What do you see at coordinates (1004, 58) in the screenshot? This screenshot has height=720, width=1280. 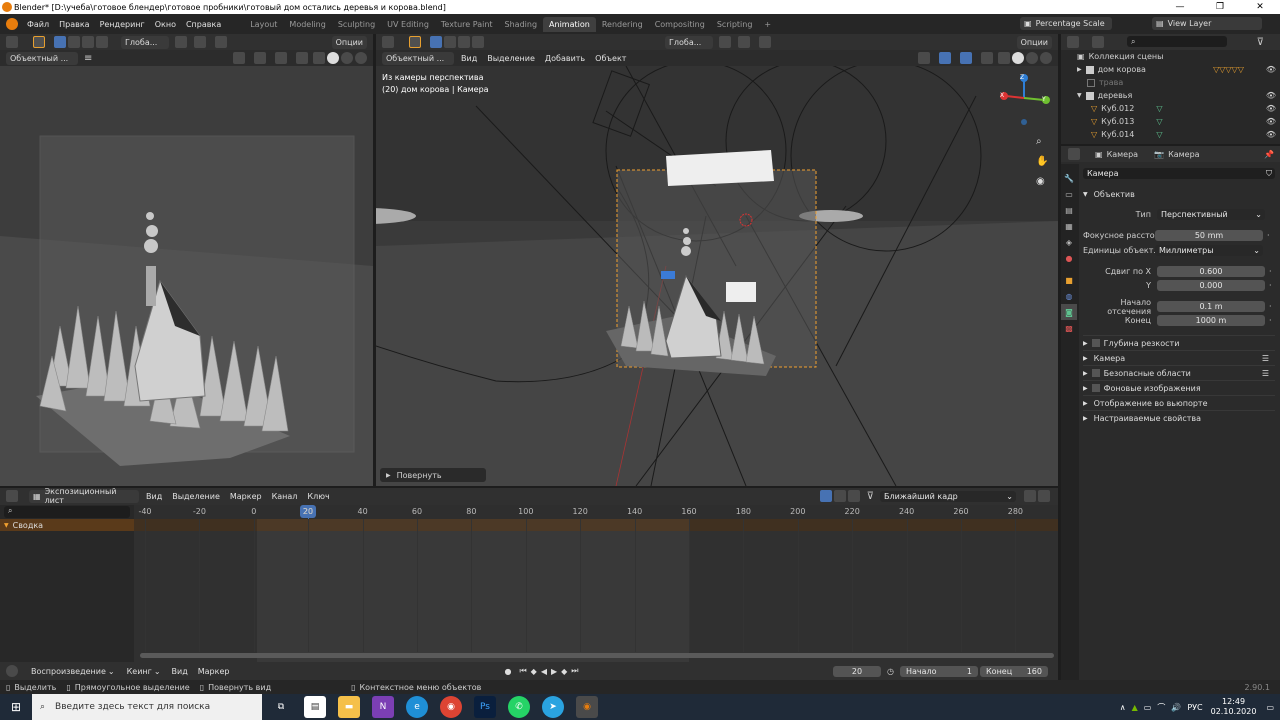 I see `right-shading-wire-icon` at bounding box center [1004, 58].